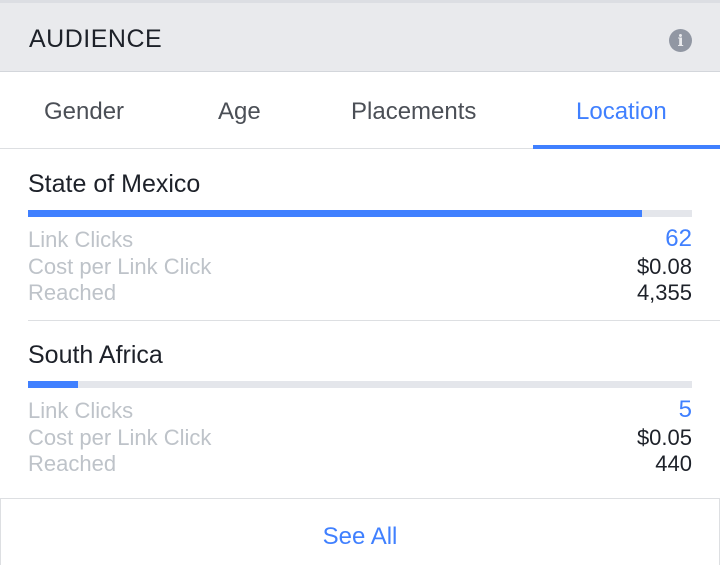 This screenshot has width=720, height=565. Describe the element at coordinates (413, 112) in the screenshot. I see `tab-placements: Placements` at that location.